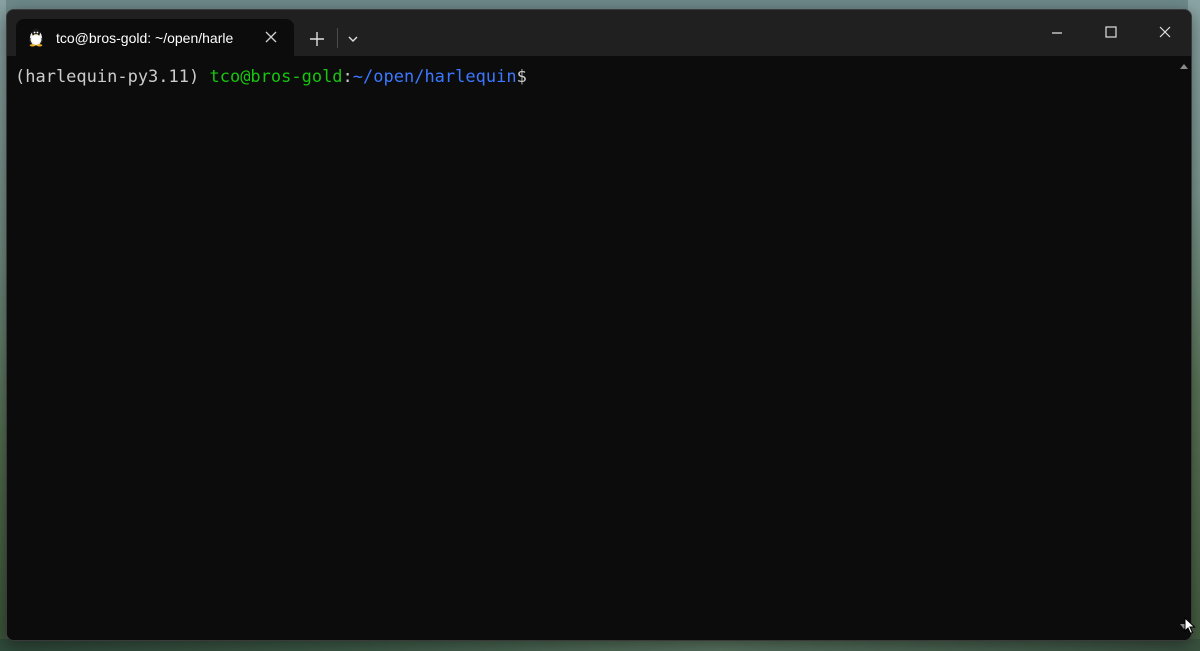 This screenshot has width=1200, height=651. I want to click on prompt-path: ~/open/harlequin, so click(434, 77).